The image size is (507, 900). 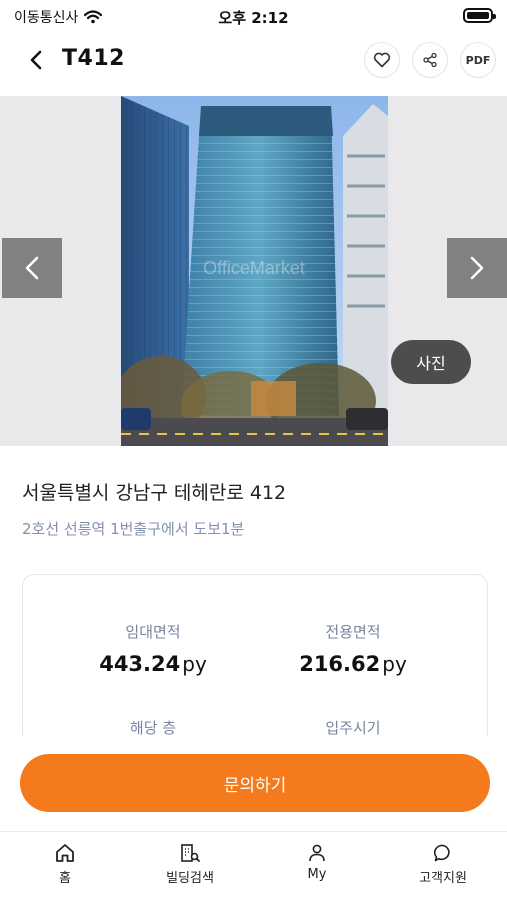 What do you see at coordinates (153, 648) in the screenshot?
I see `stat-lease-area: 임대면적 443.24 py` at bounding box center [153, 648].